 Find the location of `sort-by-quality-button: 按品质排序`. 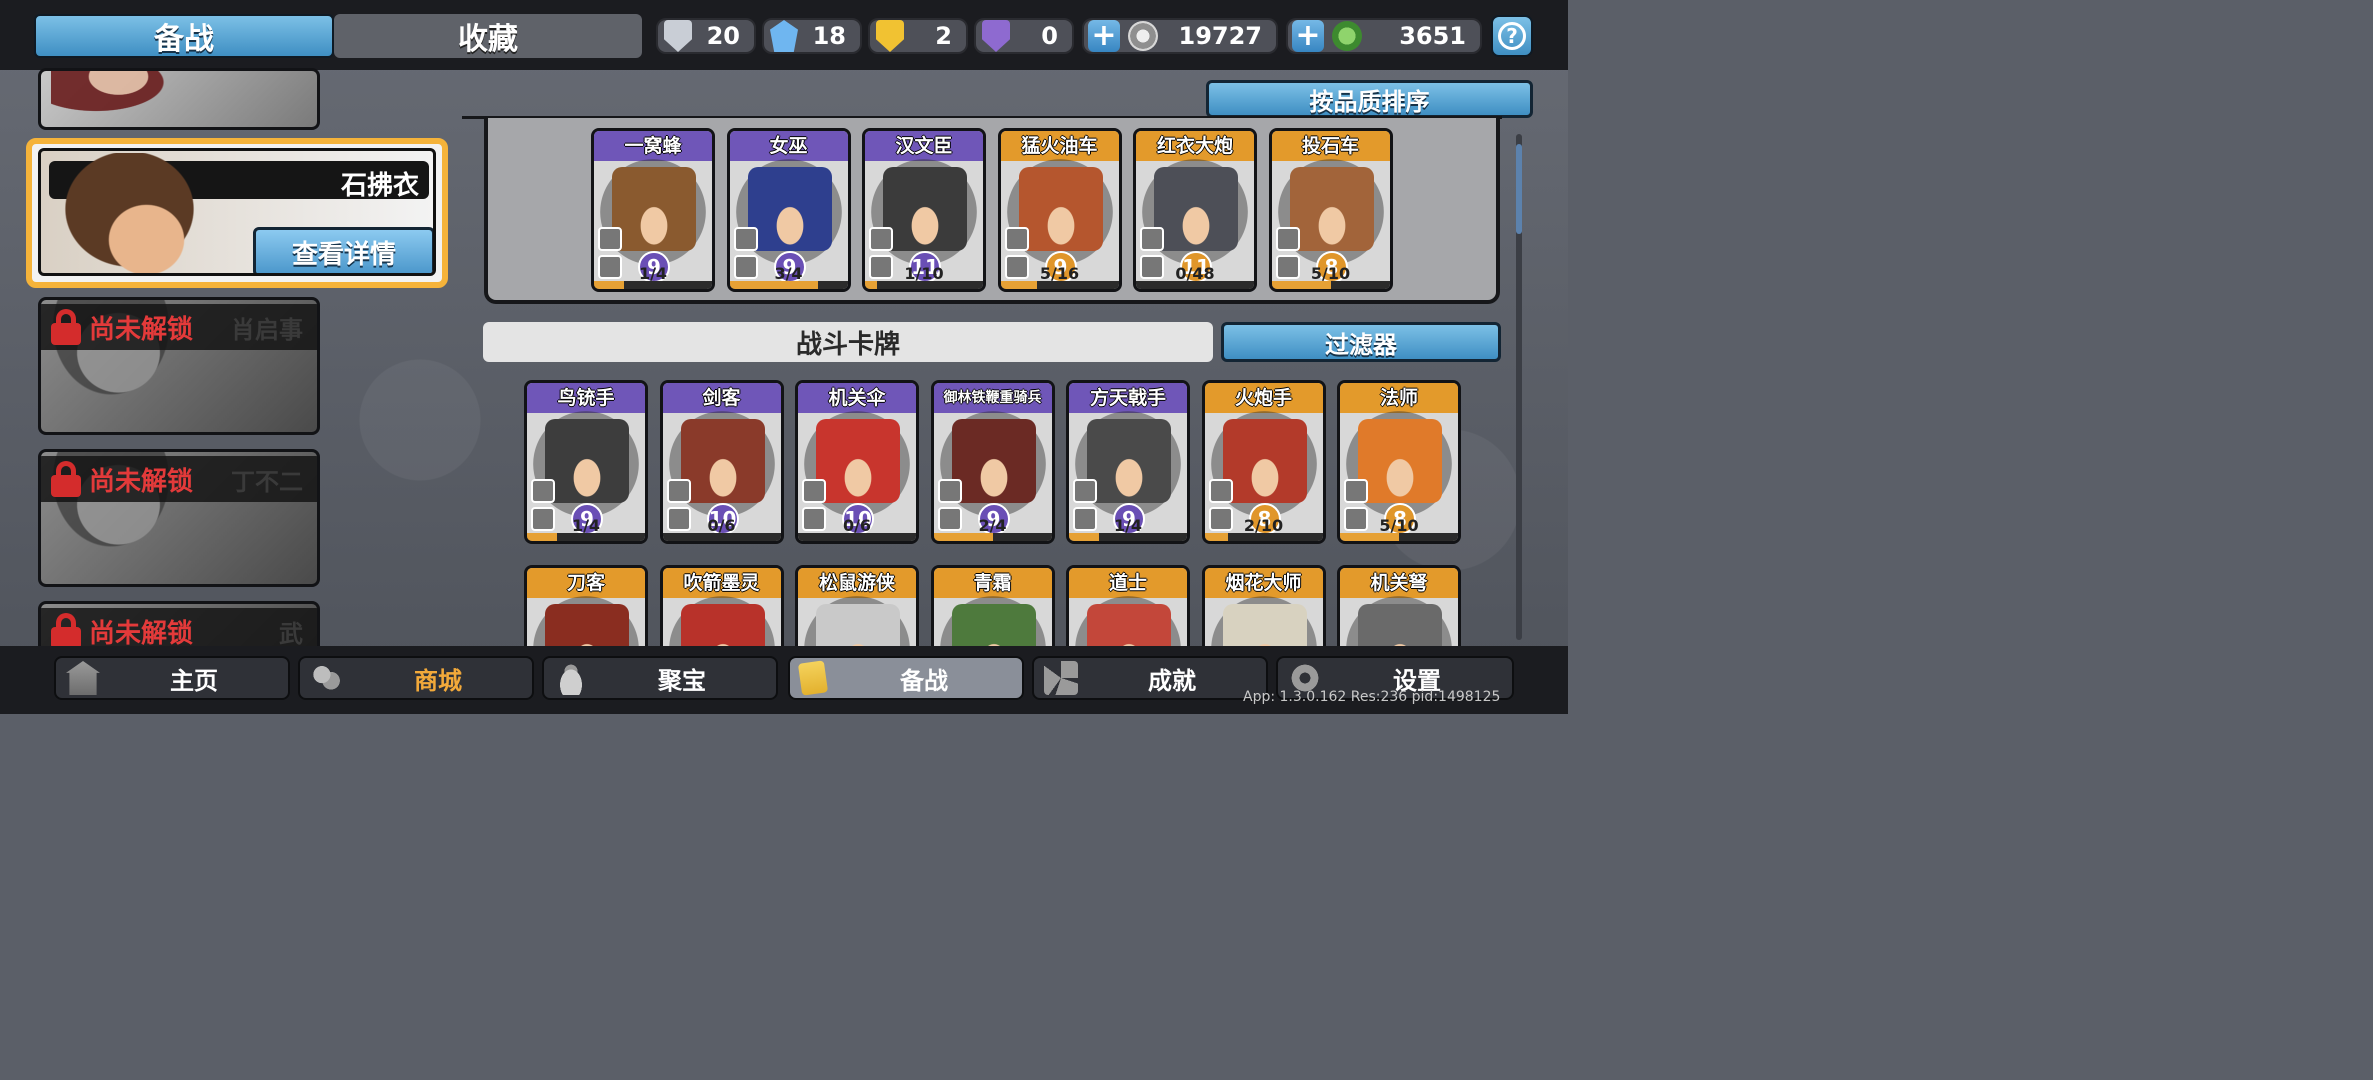

sort-by-quality-button: 按品质排序 is located at coordinates (1369, 99).